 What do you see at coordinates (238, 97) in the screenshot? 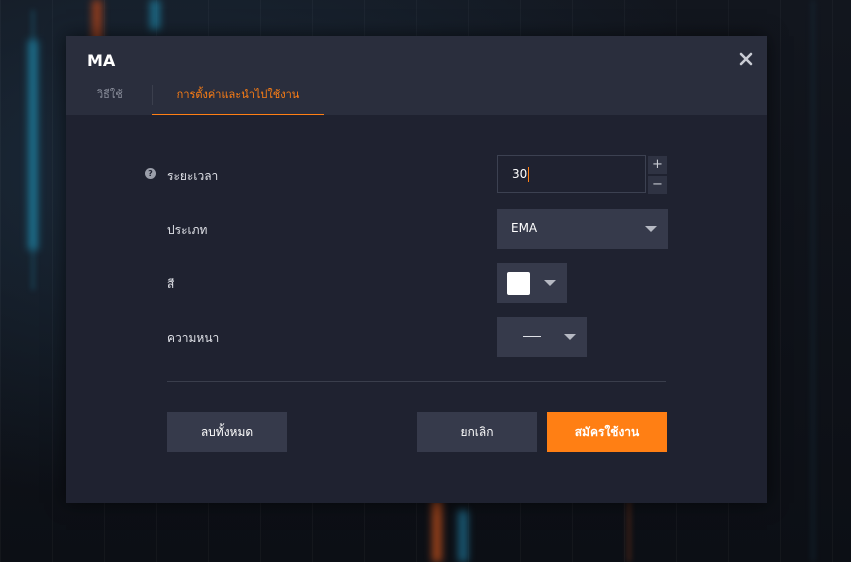
I see `tab-settings: การตั้งค่าและนำไปใช้งาน` at bounding box center [238, 97].